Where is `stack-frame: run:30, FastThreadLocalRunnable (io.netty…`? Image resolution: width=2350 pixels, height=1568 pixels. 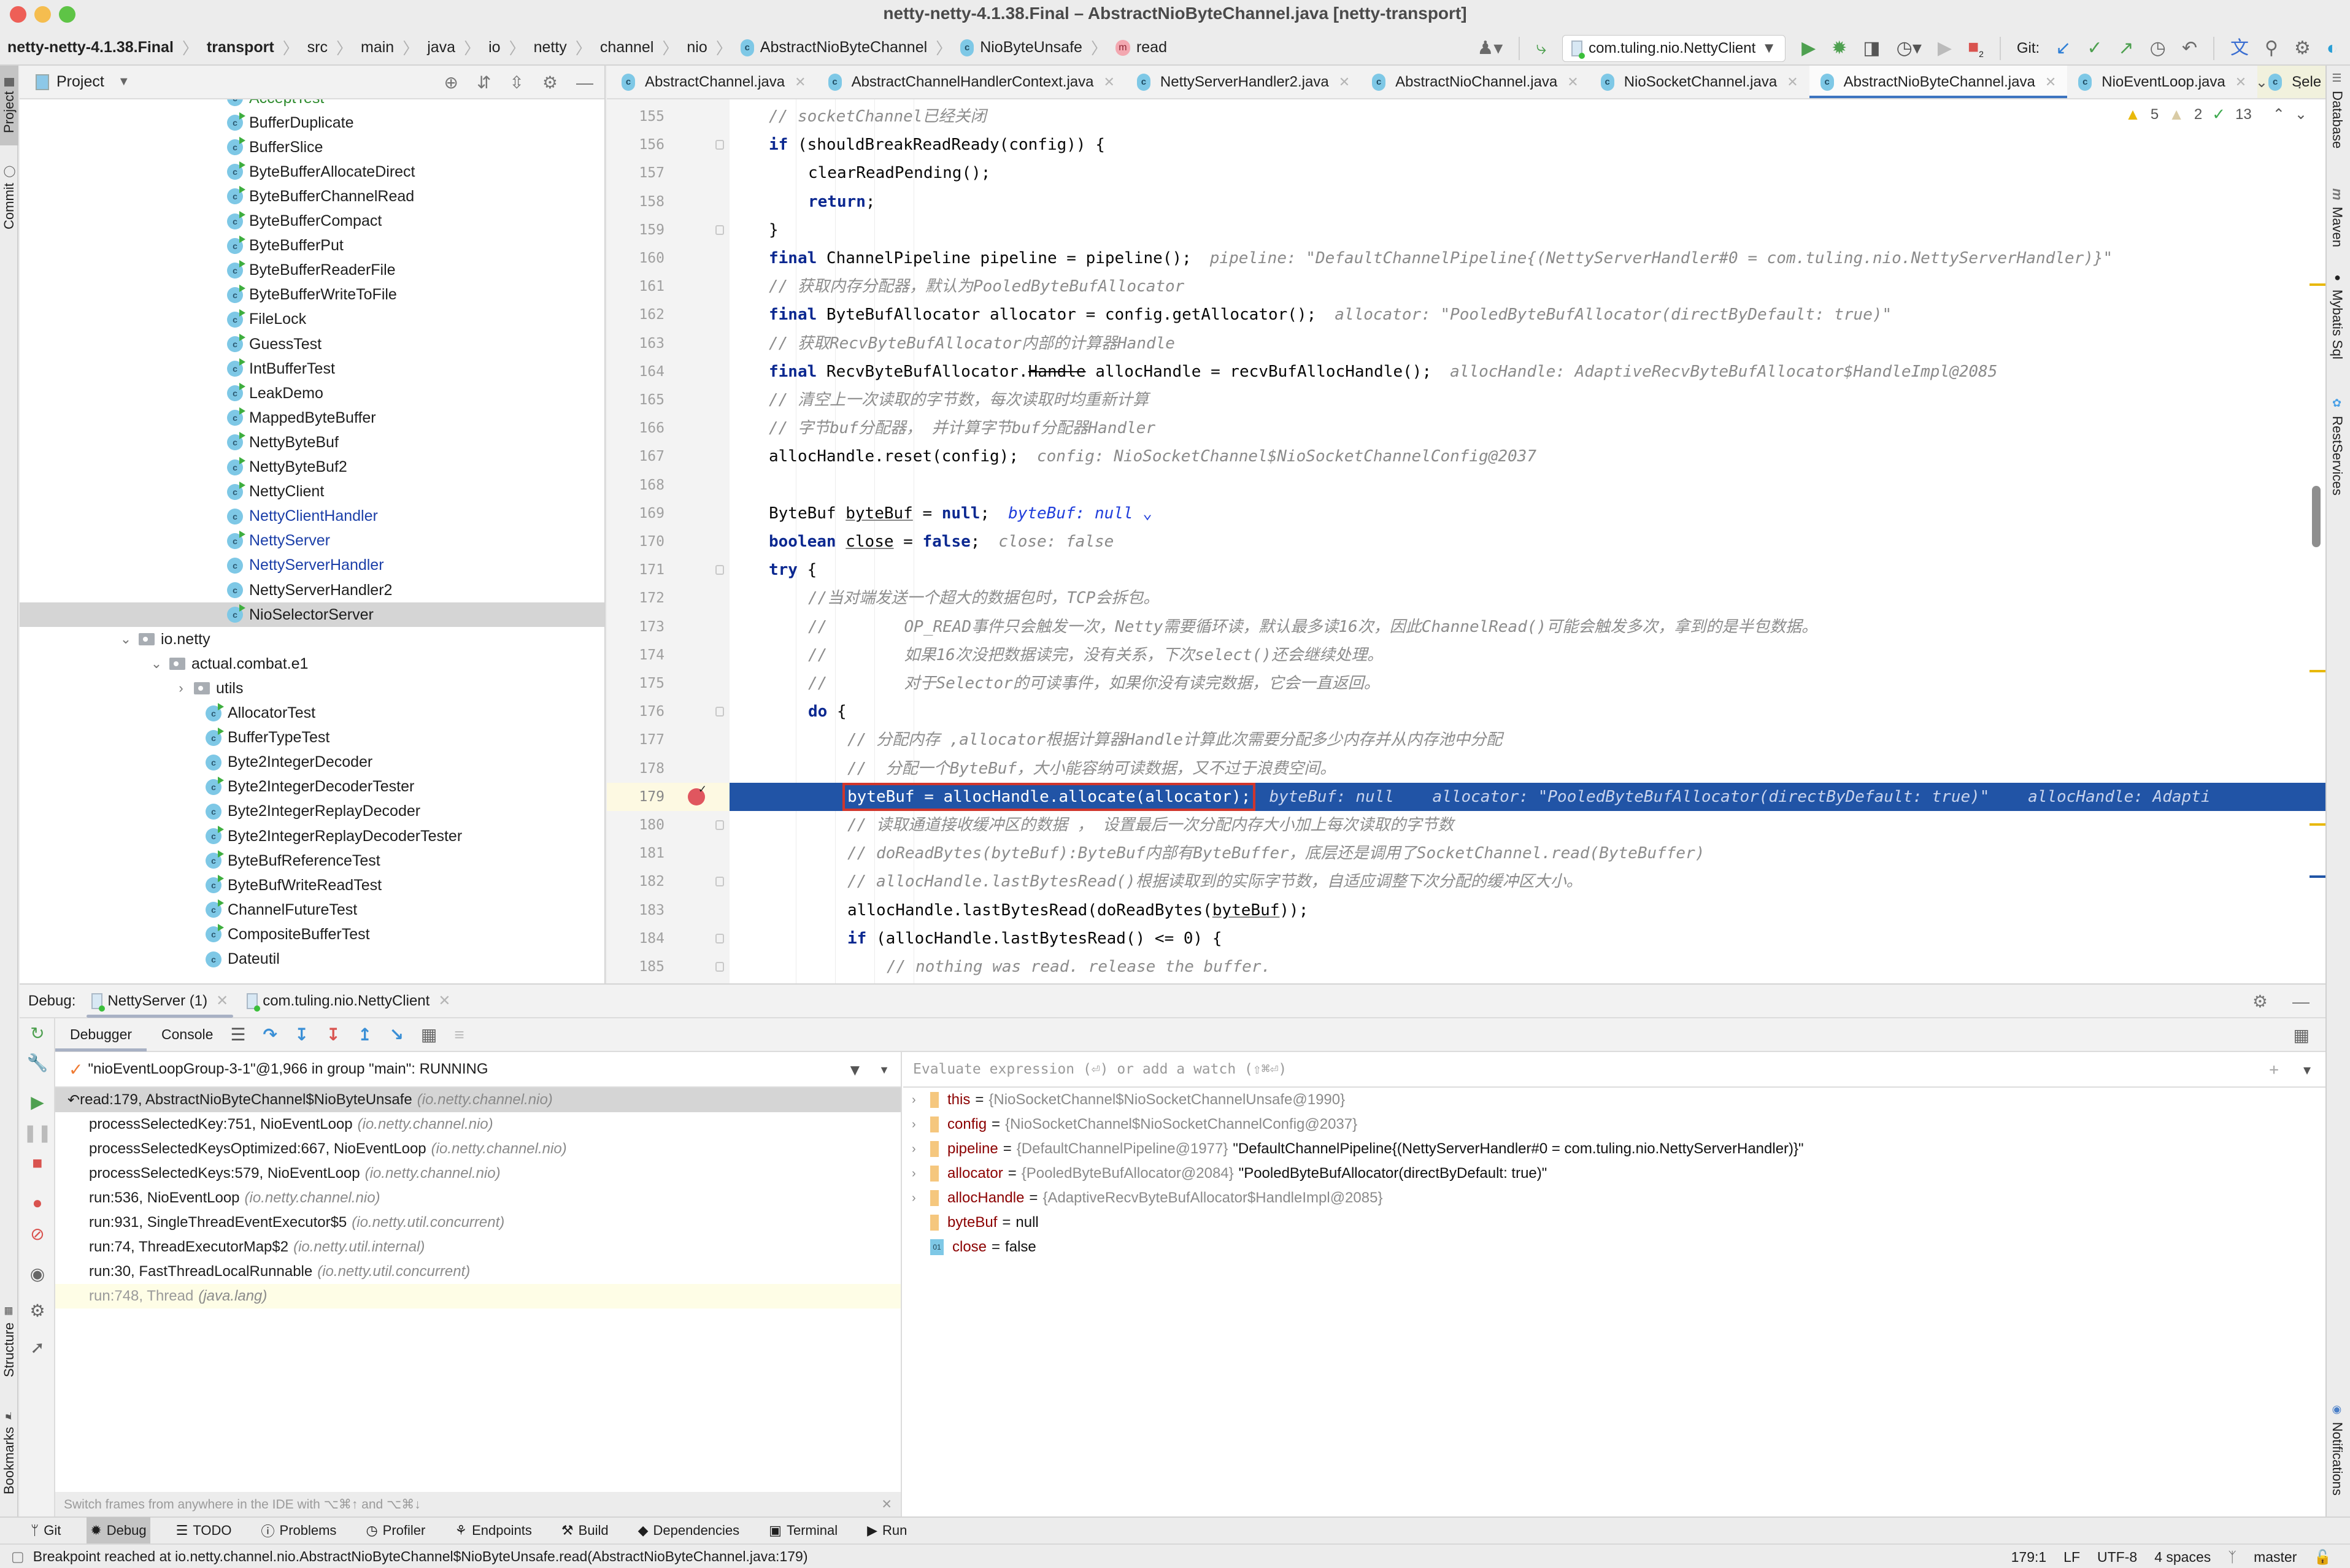
stack-frame: run:30, FastThreadLocalRunnable (io.netty… is located at coordinates (478, 1271).